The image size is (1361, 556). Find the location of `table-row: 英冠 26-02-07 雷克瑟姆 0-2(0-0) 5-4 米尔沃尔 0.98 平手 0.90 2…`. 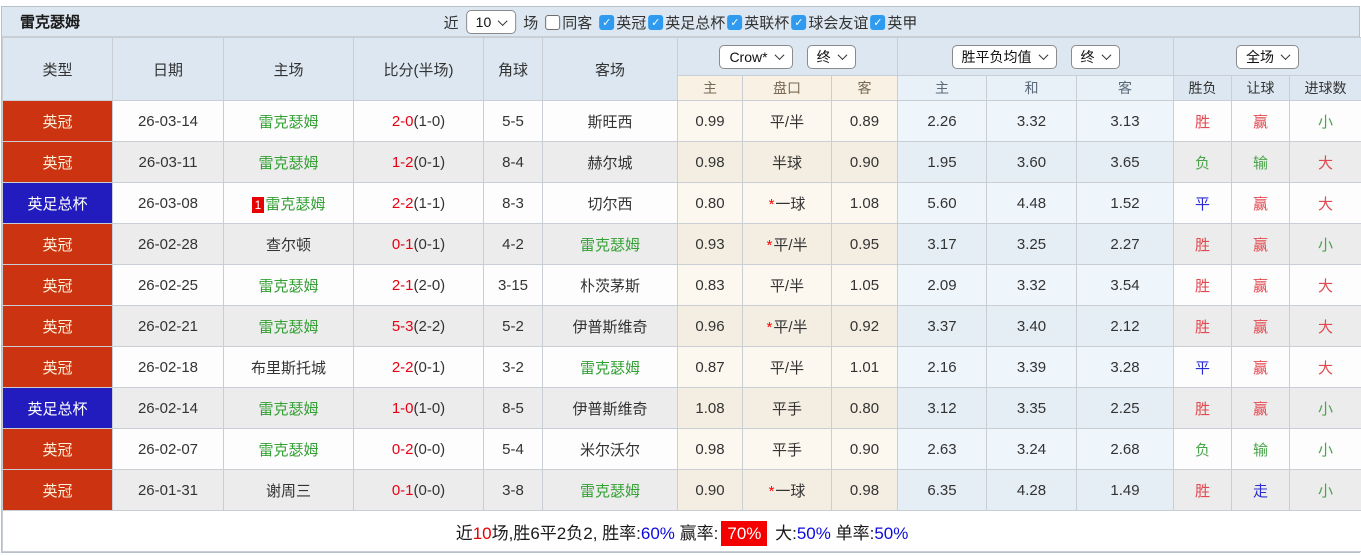

table-row: 英冠 26-02-07 雷克瑟姆 0-2(0-0) 5-4 米尔沃尔 0.98 平手 0.90 2… is located at coordinates (681, 449).